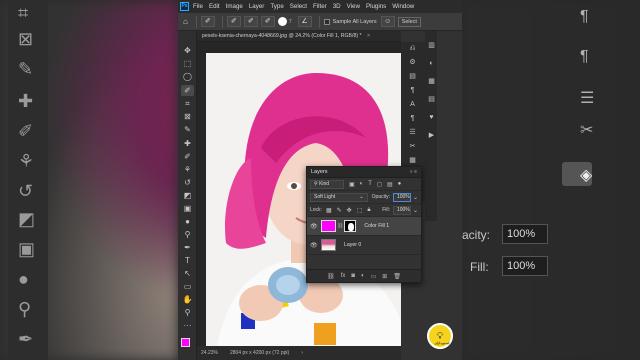  What do you see at coordinates (207, 21) in the screenshot?
I see `quick-select-tool-preset: ✐` at bounding box center [207, 21].